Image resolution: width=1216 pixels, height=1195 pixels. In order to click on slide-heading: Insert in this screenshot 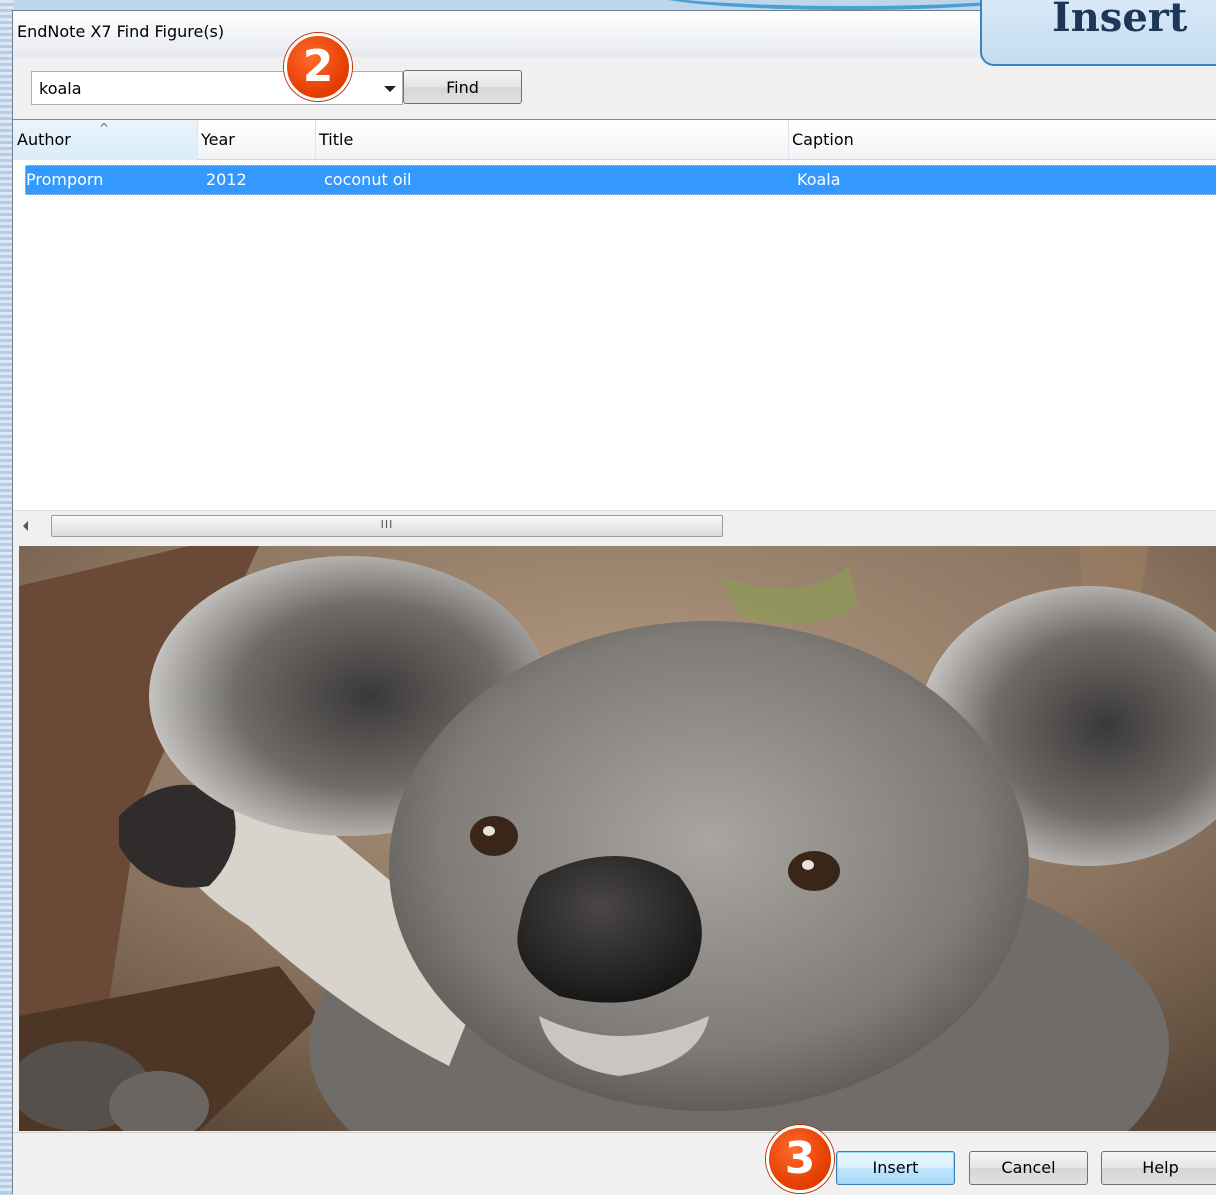, I will do `click(1120, 20)`.